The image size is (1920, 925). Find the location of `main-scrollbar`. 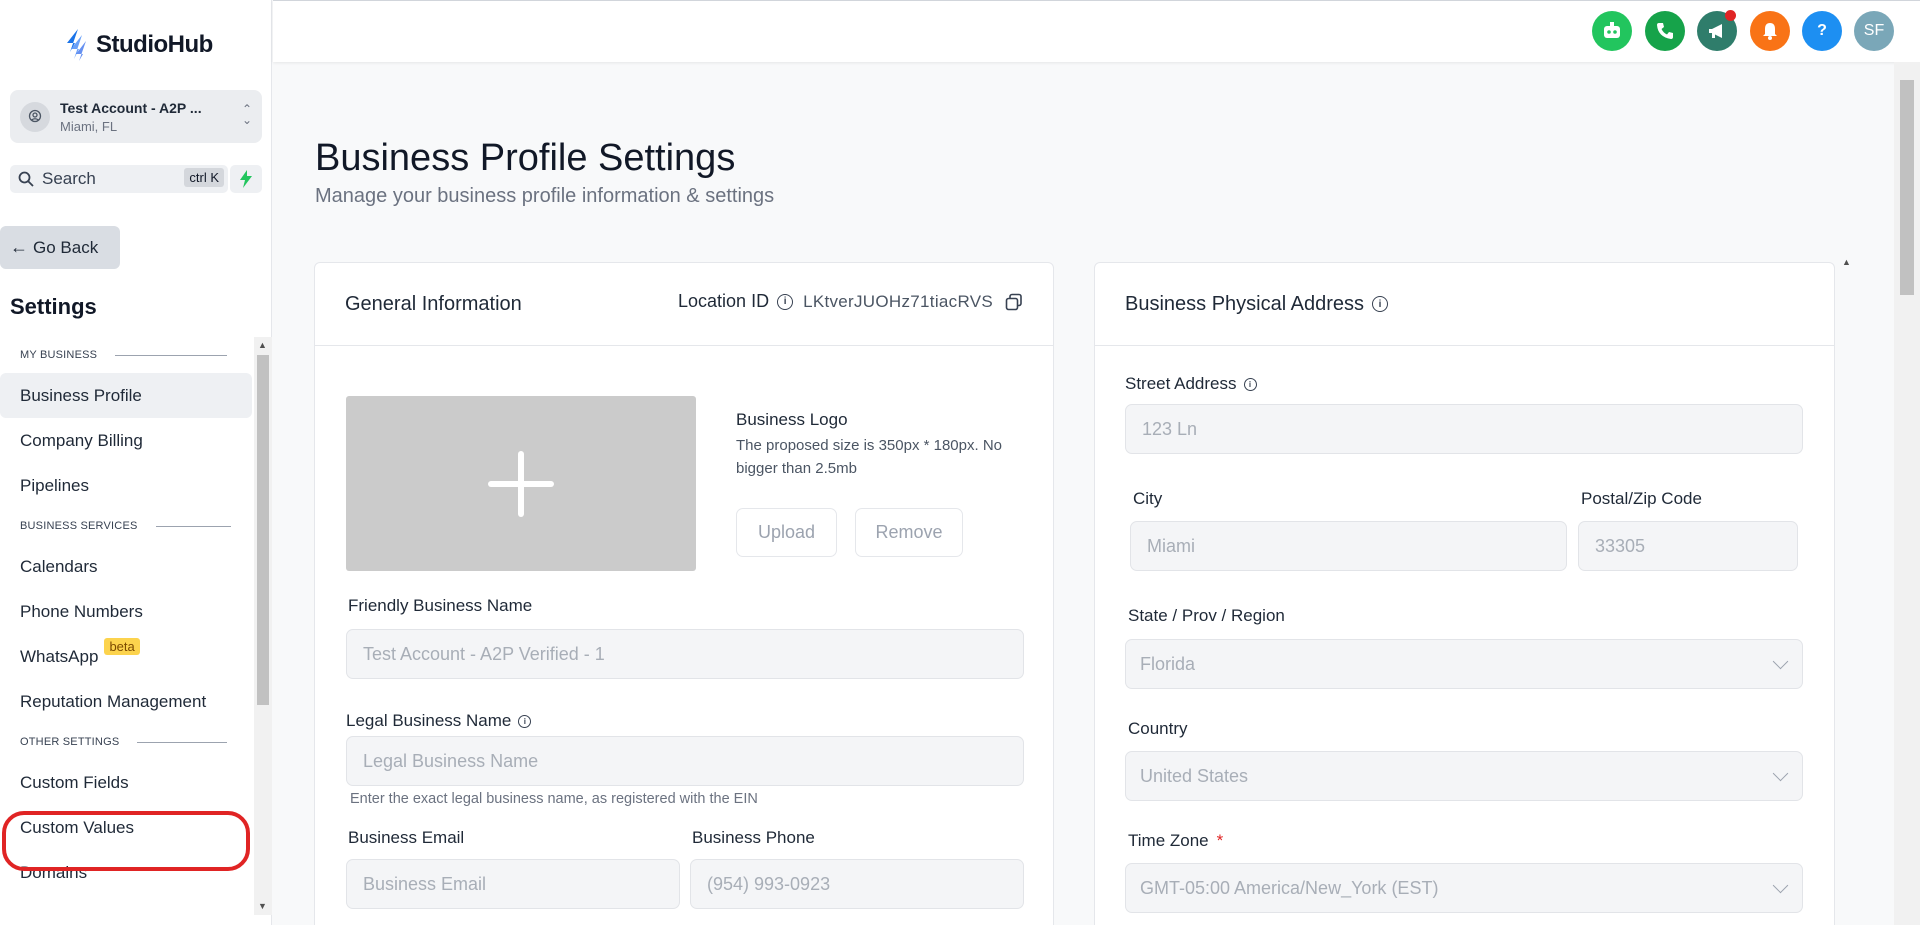

main-scrollbar is located at coordinates (1907, 493).